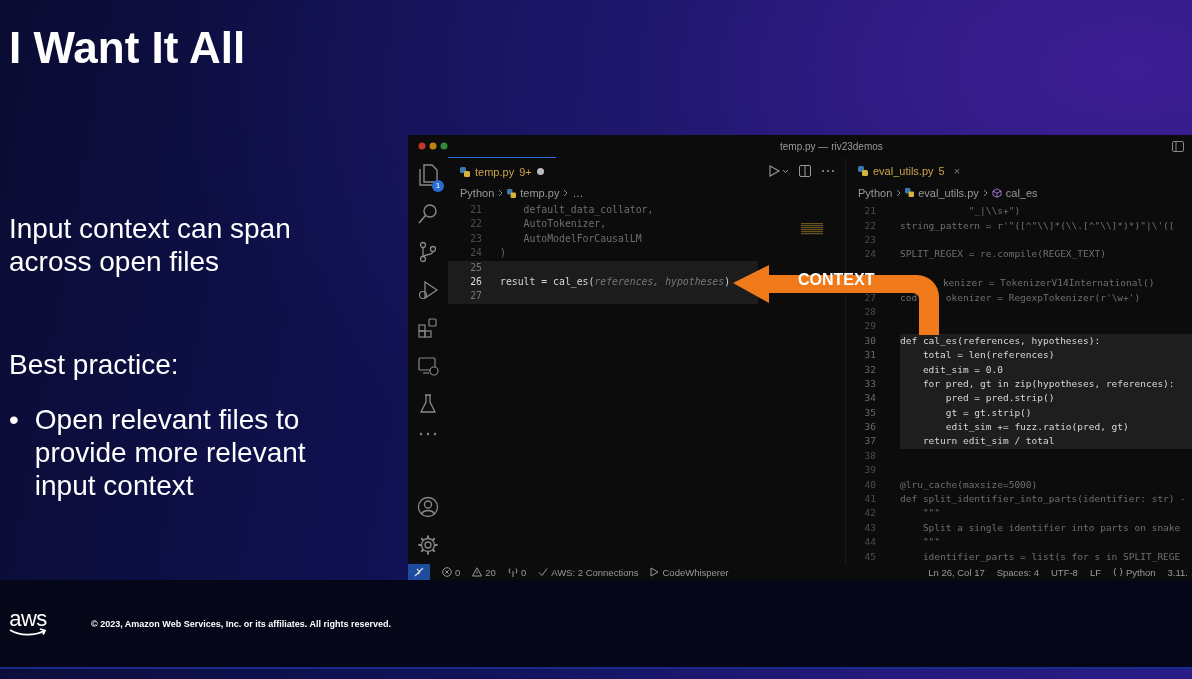  I want to click on line-number: 28, so click(870, 311).